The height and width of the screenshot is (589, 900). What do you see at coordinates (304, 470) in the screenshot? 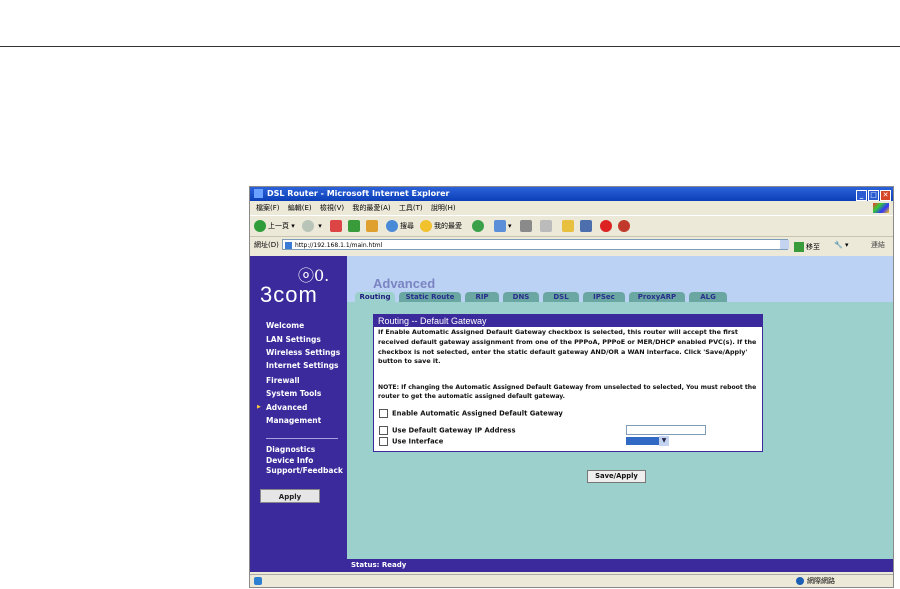
I see `nav-support-feedback: Support/Feedback` at bounding box center [304, 470].